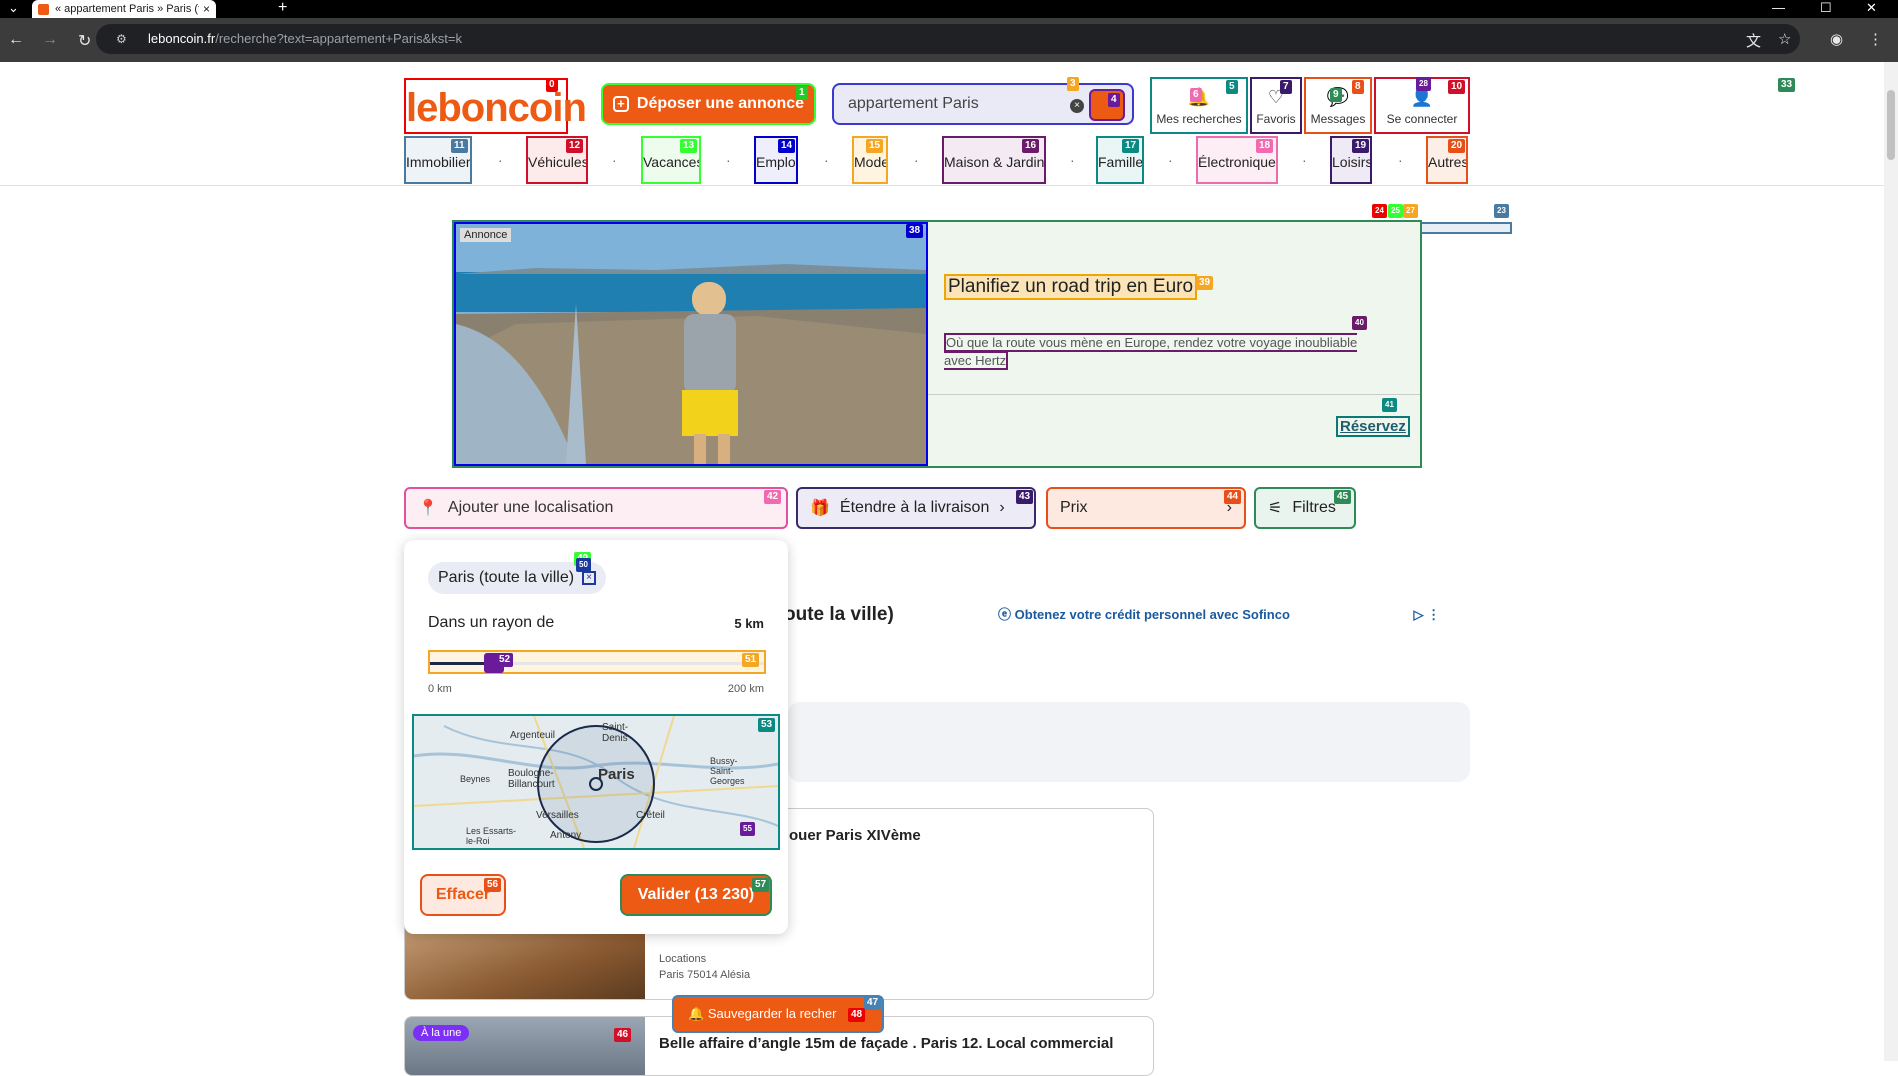 Image resolution: width=1898 pixels, height=1076 pixels. What do you see at coordinates (84, 41) in the screenshot?
I see `reload-icon: ↻` at bounding box center [84, 41].